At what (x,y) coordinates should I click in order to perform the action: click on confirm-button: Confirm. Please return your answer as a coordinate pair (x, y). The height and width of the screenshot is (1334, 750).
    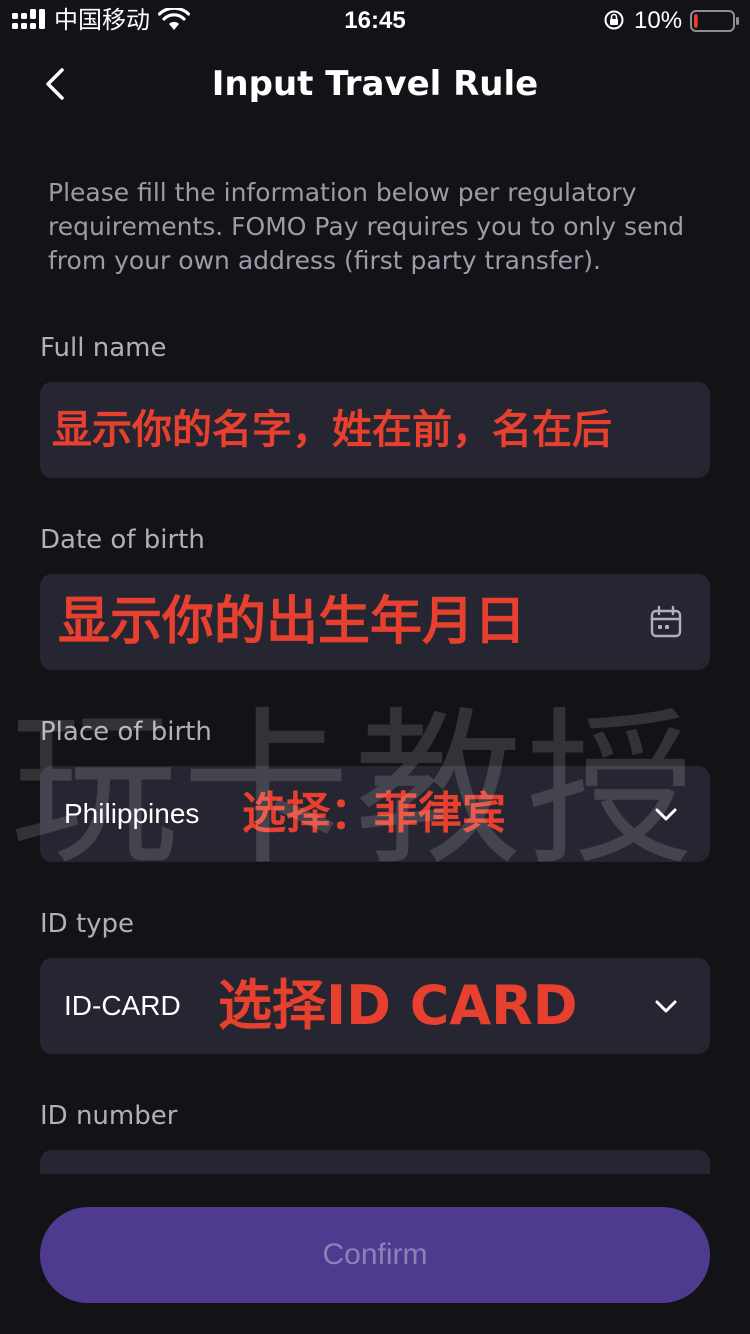
    Looking at the image, I should click on (375, 1255).